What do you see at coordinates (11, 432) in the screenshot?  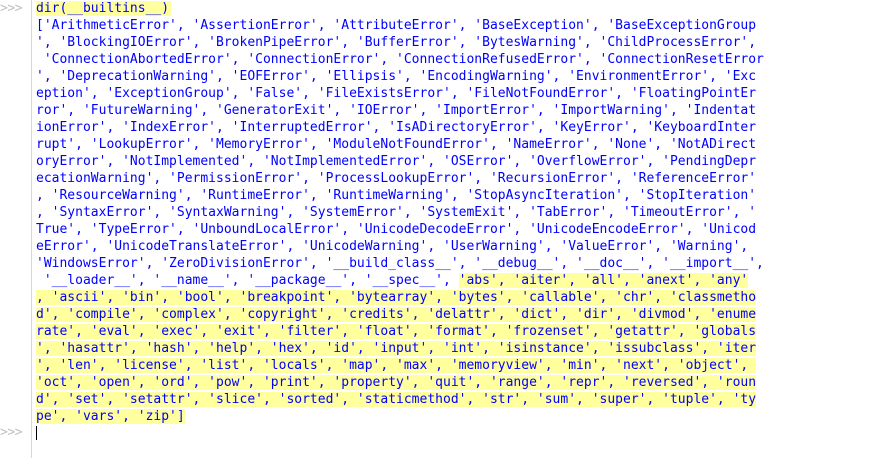 I see `shell-prompt-current: >>>` at bounding box center [11, 432].